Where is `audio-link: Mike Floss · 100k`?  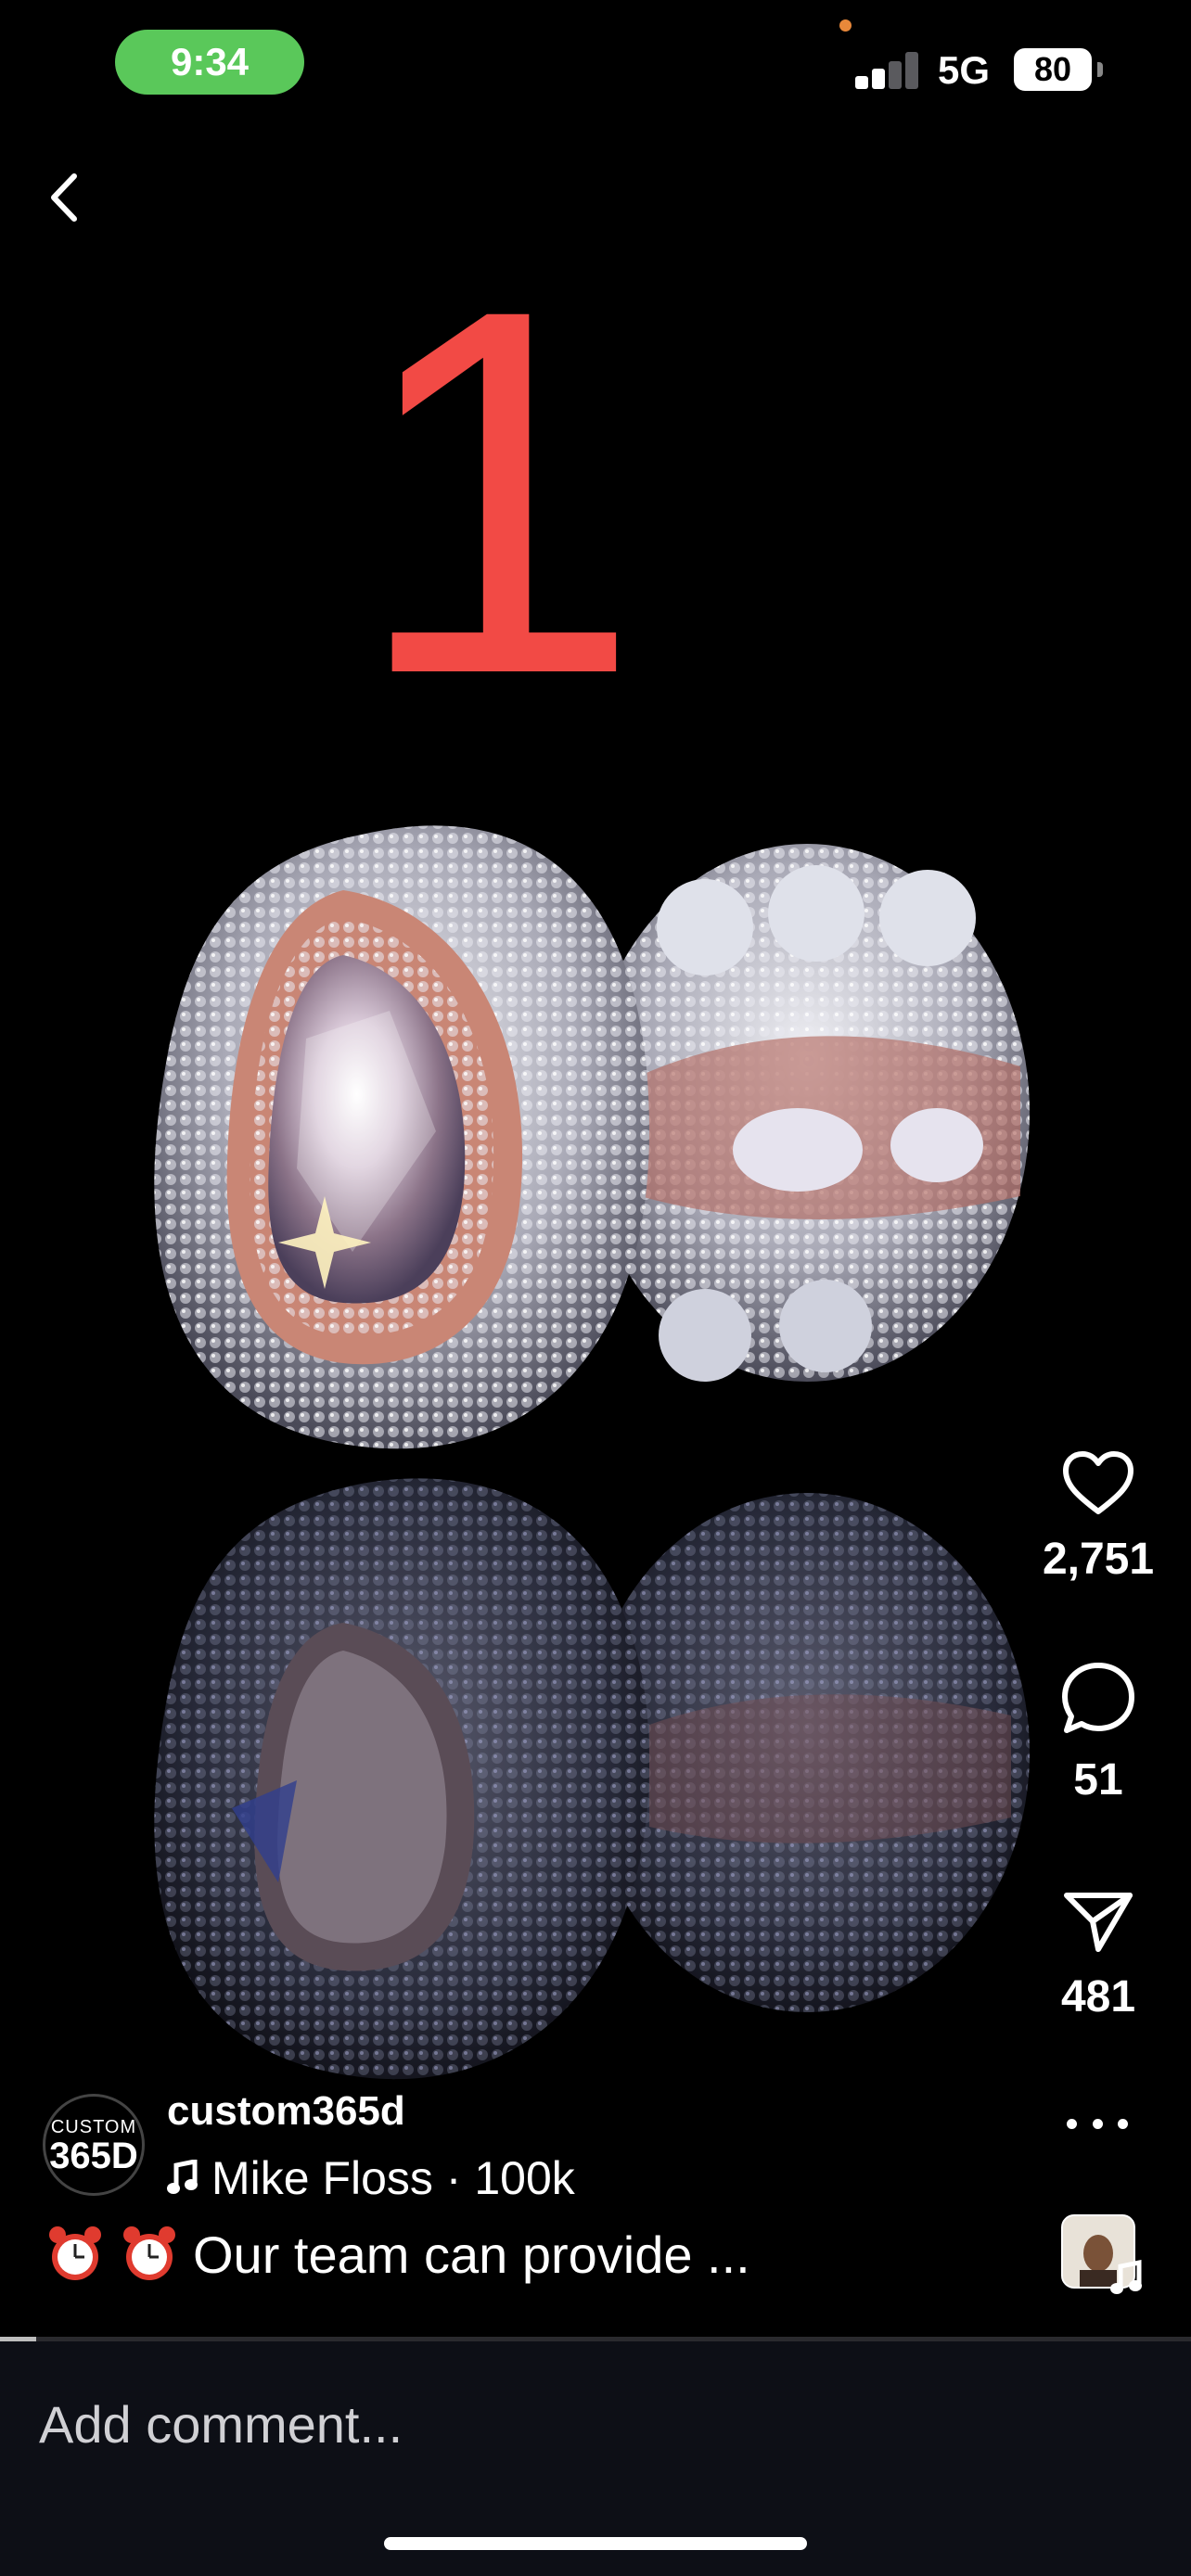
audio-link: Mike Floss · 100k is located at coordinates (371, 2178).